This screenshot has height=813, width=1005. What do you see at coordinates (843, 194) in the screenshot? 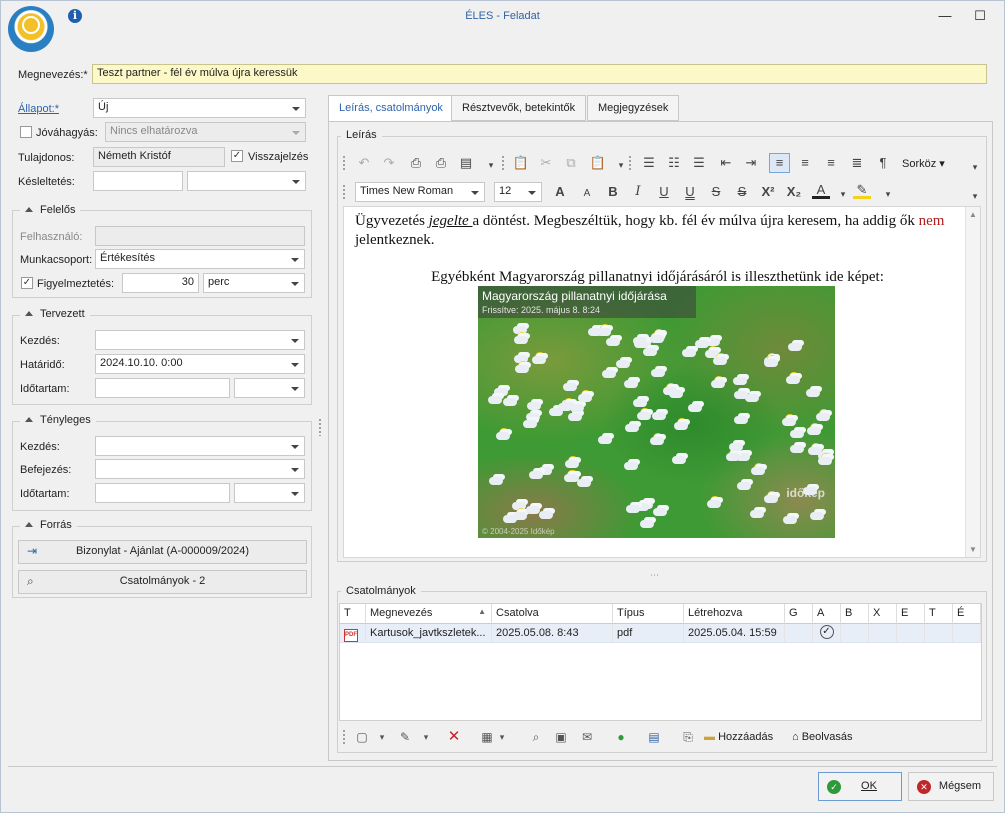
I see `font-color-more-icon: ▾` at bounding box center [843, 194].